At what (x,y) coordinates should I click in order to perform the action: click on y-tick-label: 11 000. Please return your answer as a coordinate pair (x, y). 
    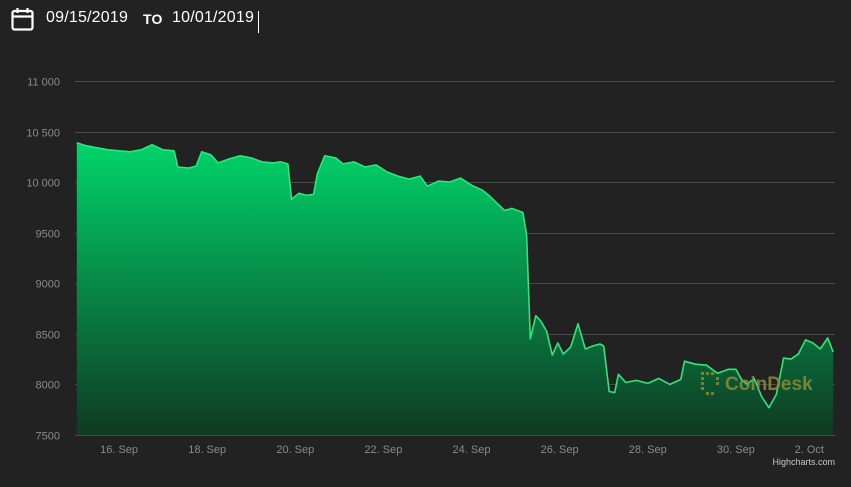
    Looking at the image, I should click on (43, 83).